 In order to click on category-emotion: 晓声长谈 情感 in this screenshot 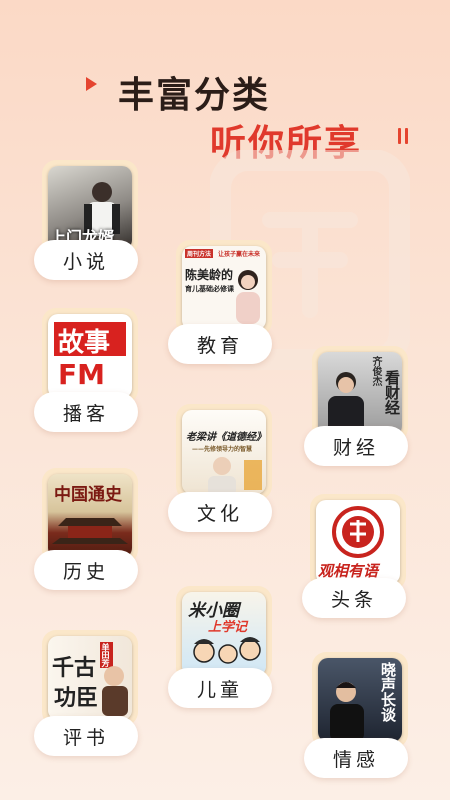, I will do `click(364, 715)`.